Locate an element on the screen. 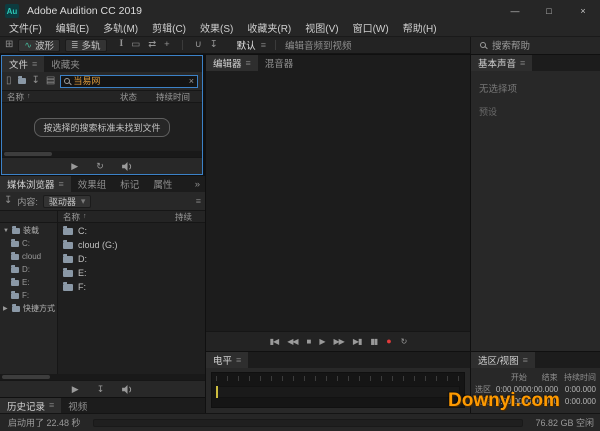 The width and height of the screenshot is (600, 431). tab-markers: 标记 is located at coordinates (129, 184).